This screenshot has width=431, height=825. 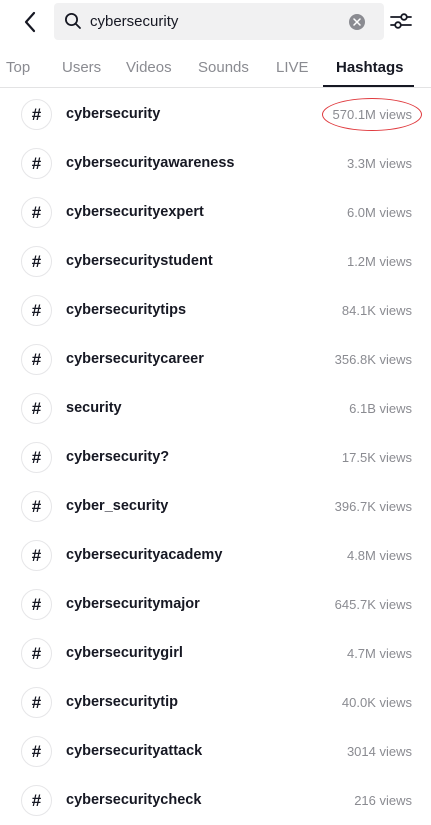 I want to click on search-tabs: Top Users Videos Sounds LIVE Hashtags, so click(x=215, y=68).